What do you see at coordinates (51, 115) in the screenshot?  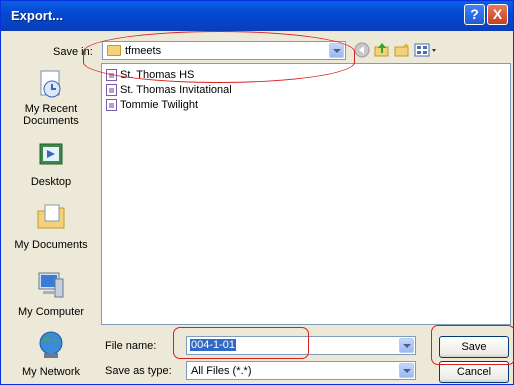 I see `place-label: My Recent Documents` at bounding box center [51, 115].